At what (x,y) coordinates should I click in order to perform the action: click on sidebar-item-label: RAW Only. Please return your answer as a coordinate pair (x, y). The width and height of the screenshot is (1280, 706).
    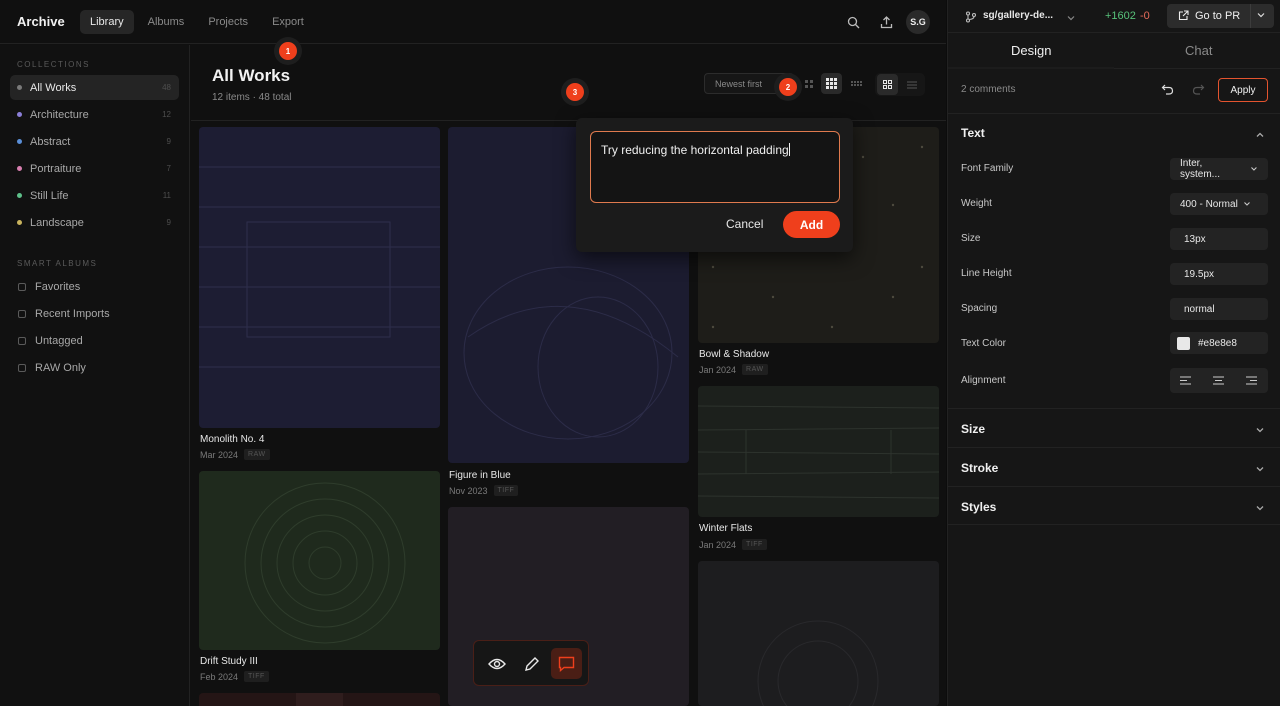
    Looking at the image, I should click on (60, 367).